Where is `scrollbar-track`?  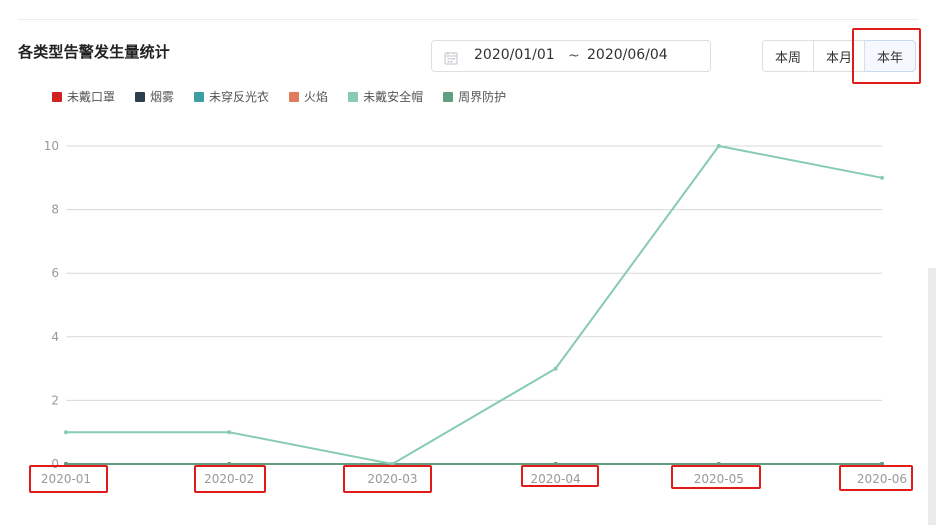 scrollbar-track is located at coordinates (932, 396).